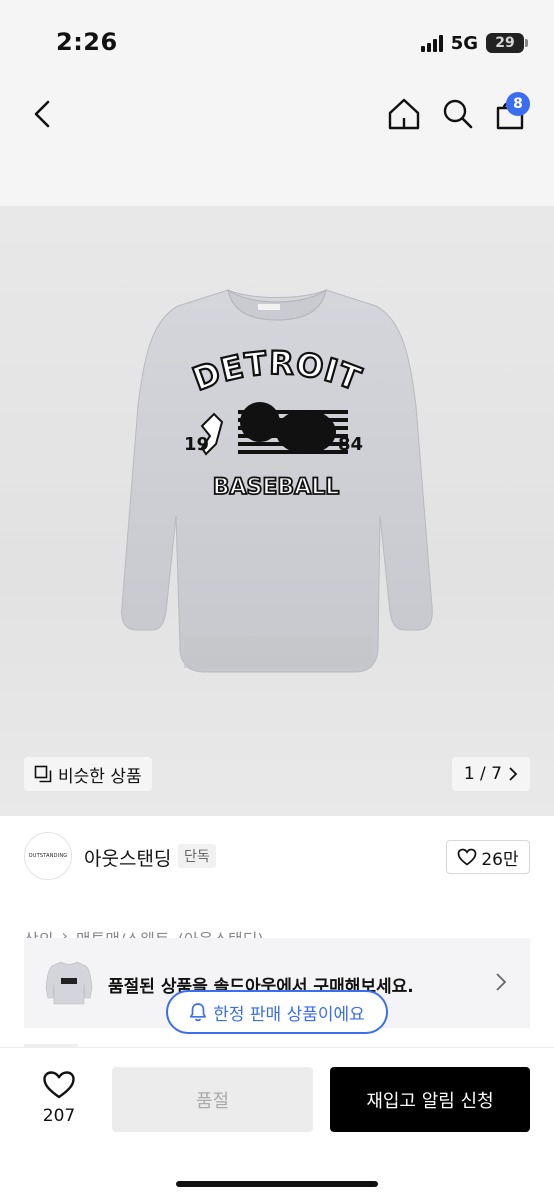  Describe the element at coordinates (43, 774) in the screenshot. I see `similar-items-icon` at that location.